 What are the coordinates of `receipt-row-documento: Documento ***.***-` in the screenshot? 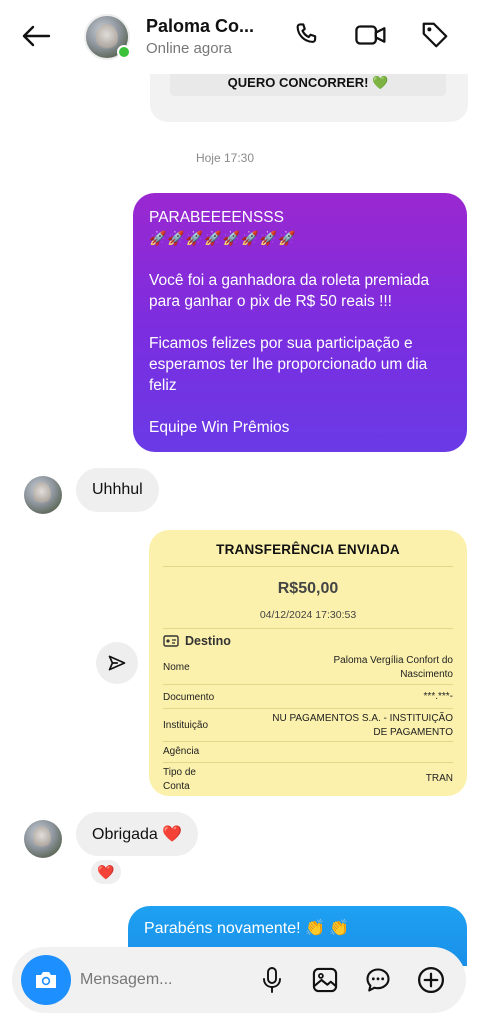 It's located at (308, 699).